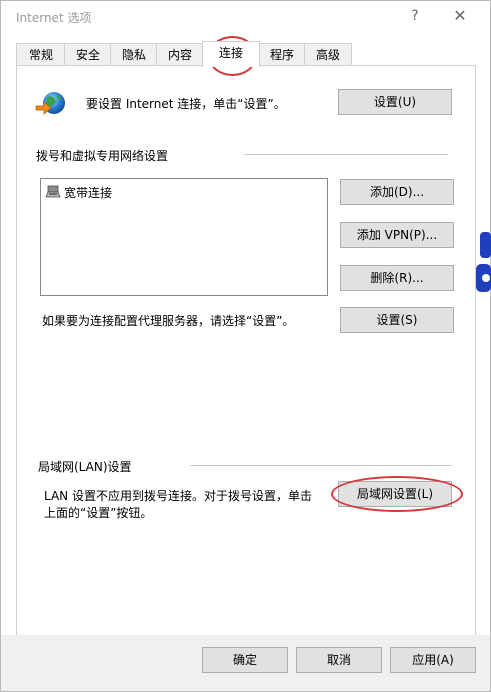 This screenshot has width=491, height=692. What do you see at coordinates (339, 660) in the screenshot?
I see `cancel-button: 取消` at bounding box center [339, 660].